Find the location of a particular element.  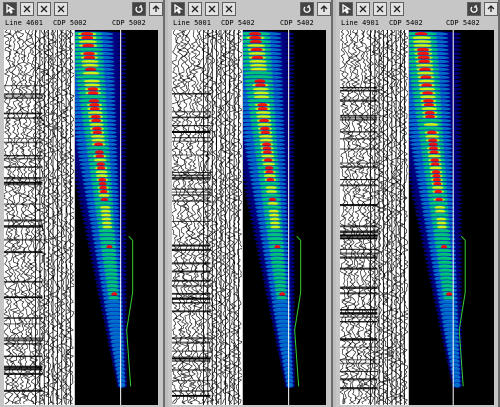

cdp-label-spectral: CDP 5002 is located at coordinates (129, 23).